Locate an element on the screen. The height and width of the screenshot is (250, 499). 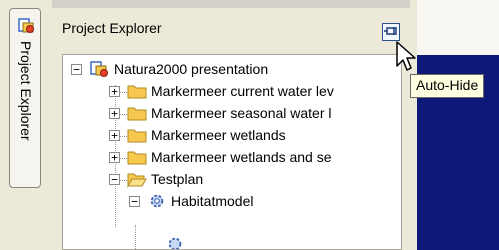
folder-open-icon is located at coordinates (137, 180).